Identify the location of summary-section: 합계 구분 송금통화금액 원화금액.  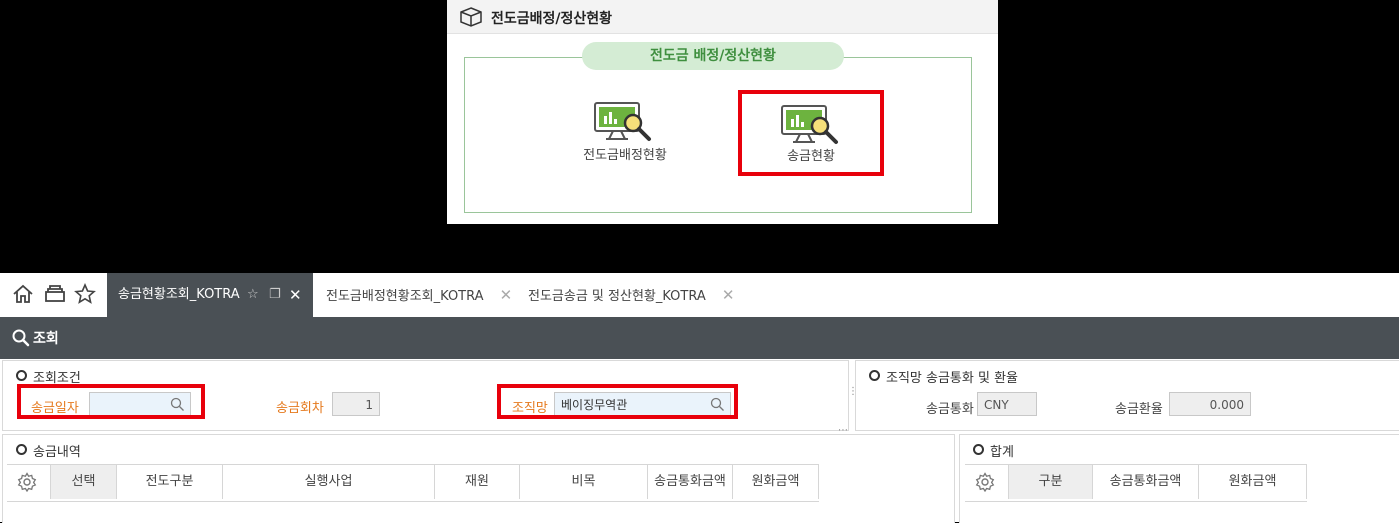
(1179, 478).